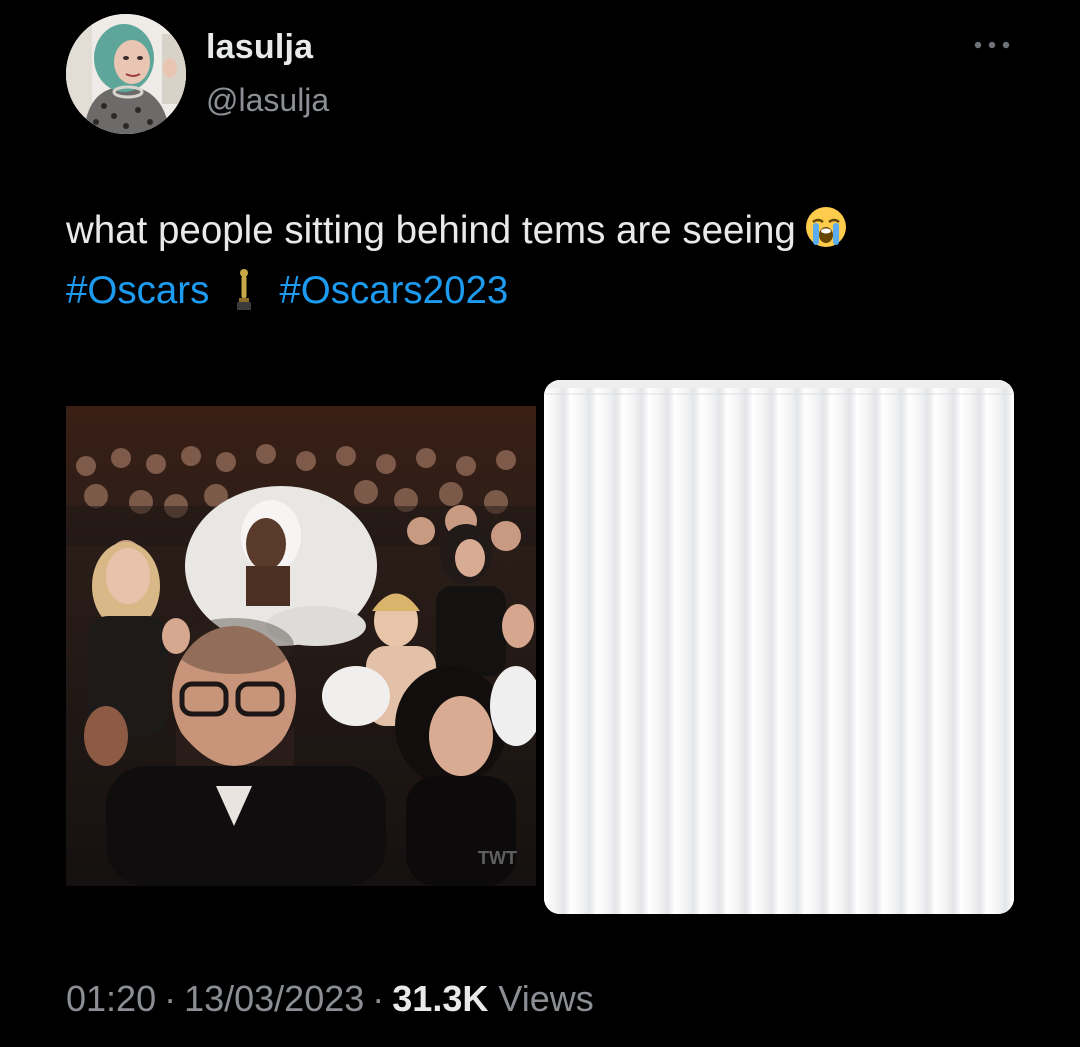  I want to click on loudly-crying-face-icon, so click(826, 234).